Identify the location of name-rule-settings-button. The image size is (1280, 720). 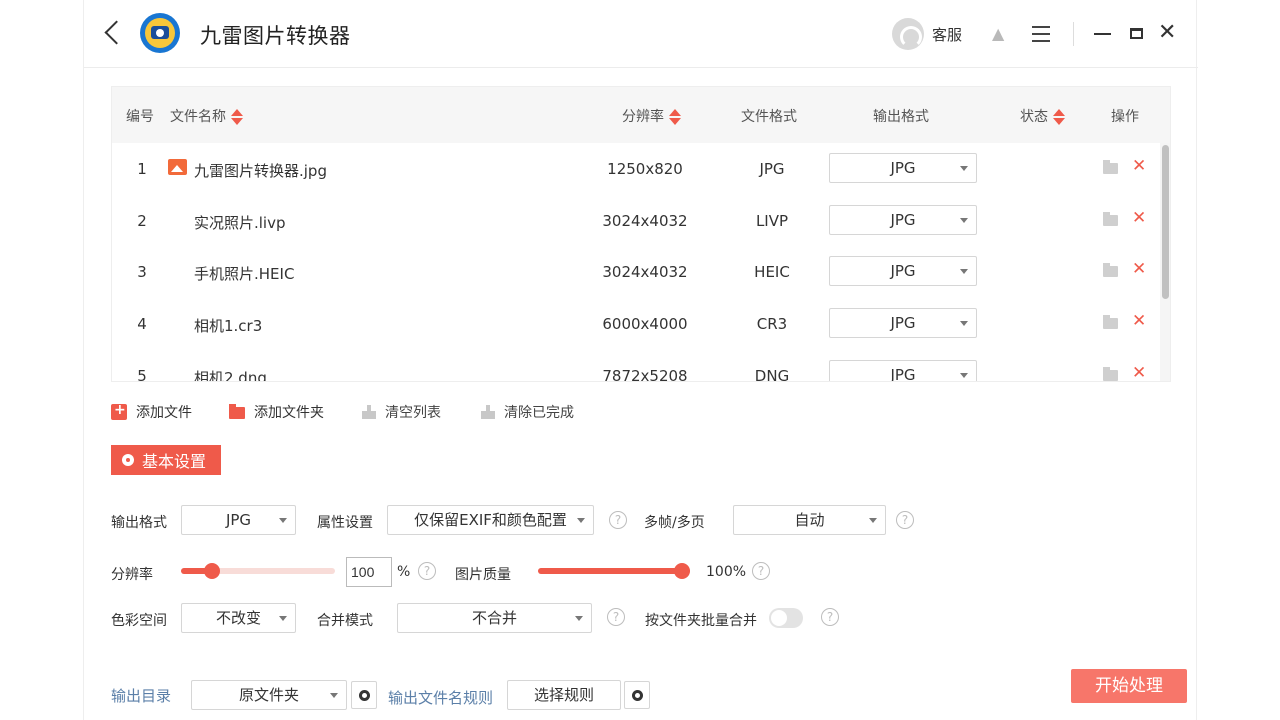
(637, 695).